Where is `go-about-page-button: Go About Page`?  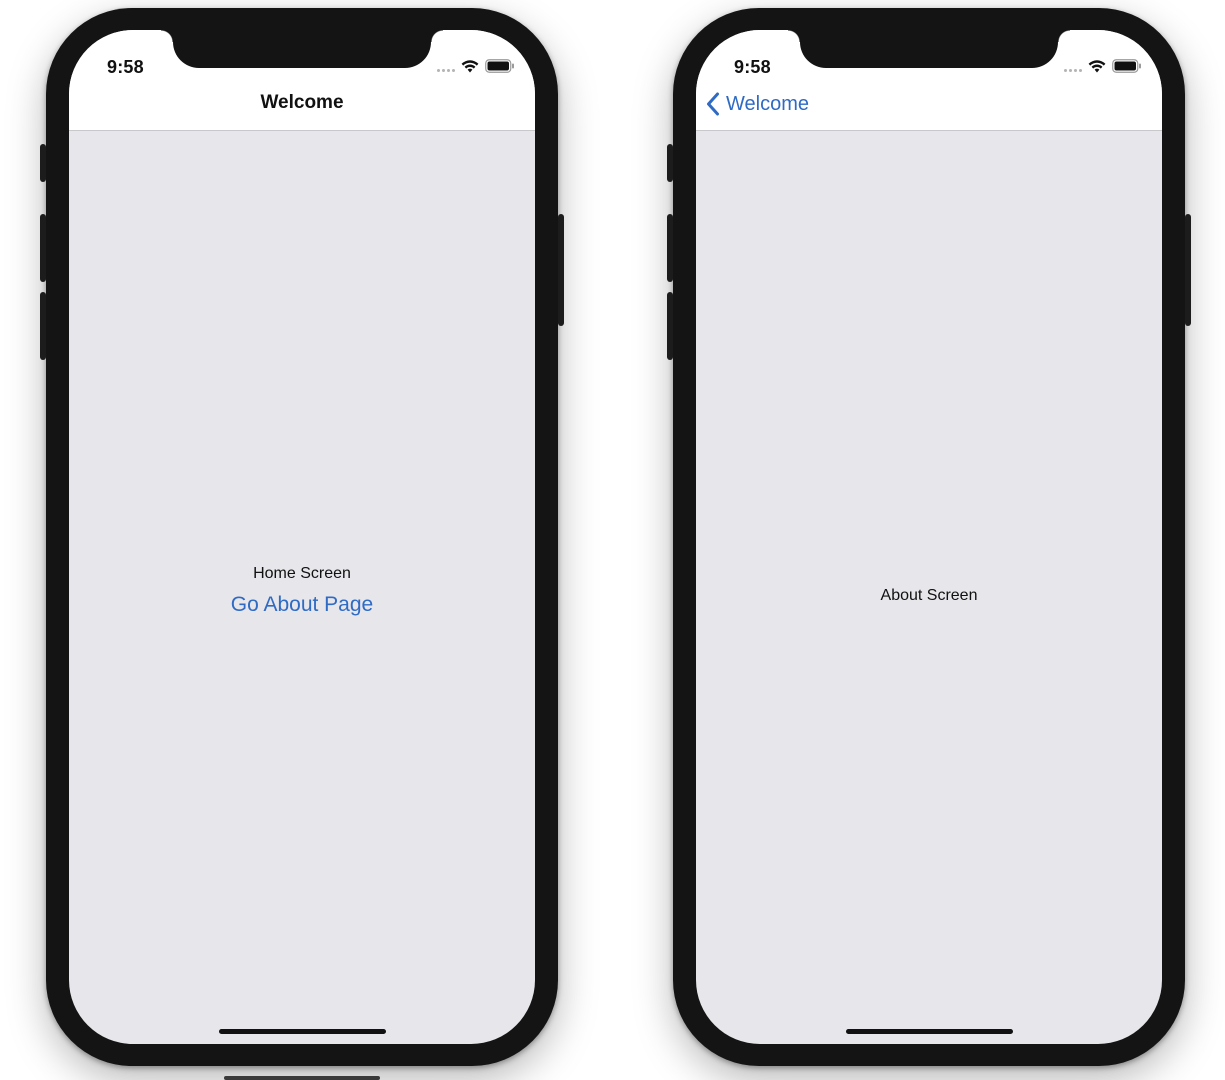
go-about-page-button: Go About Page is located at coordinates (302, 605).